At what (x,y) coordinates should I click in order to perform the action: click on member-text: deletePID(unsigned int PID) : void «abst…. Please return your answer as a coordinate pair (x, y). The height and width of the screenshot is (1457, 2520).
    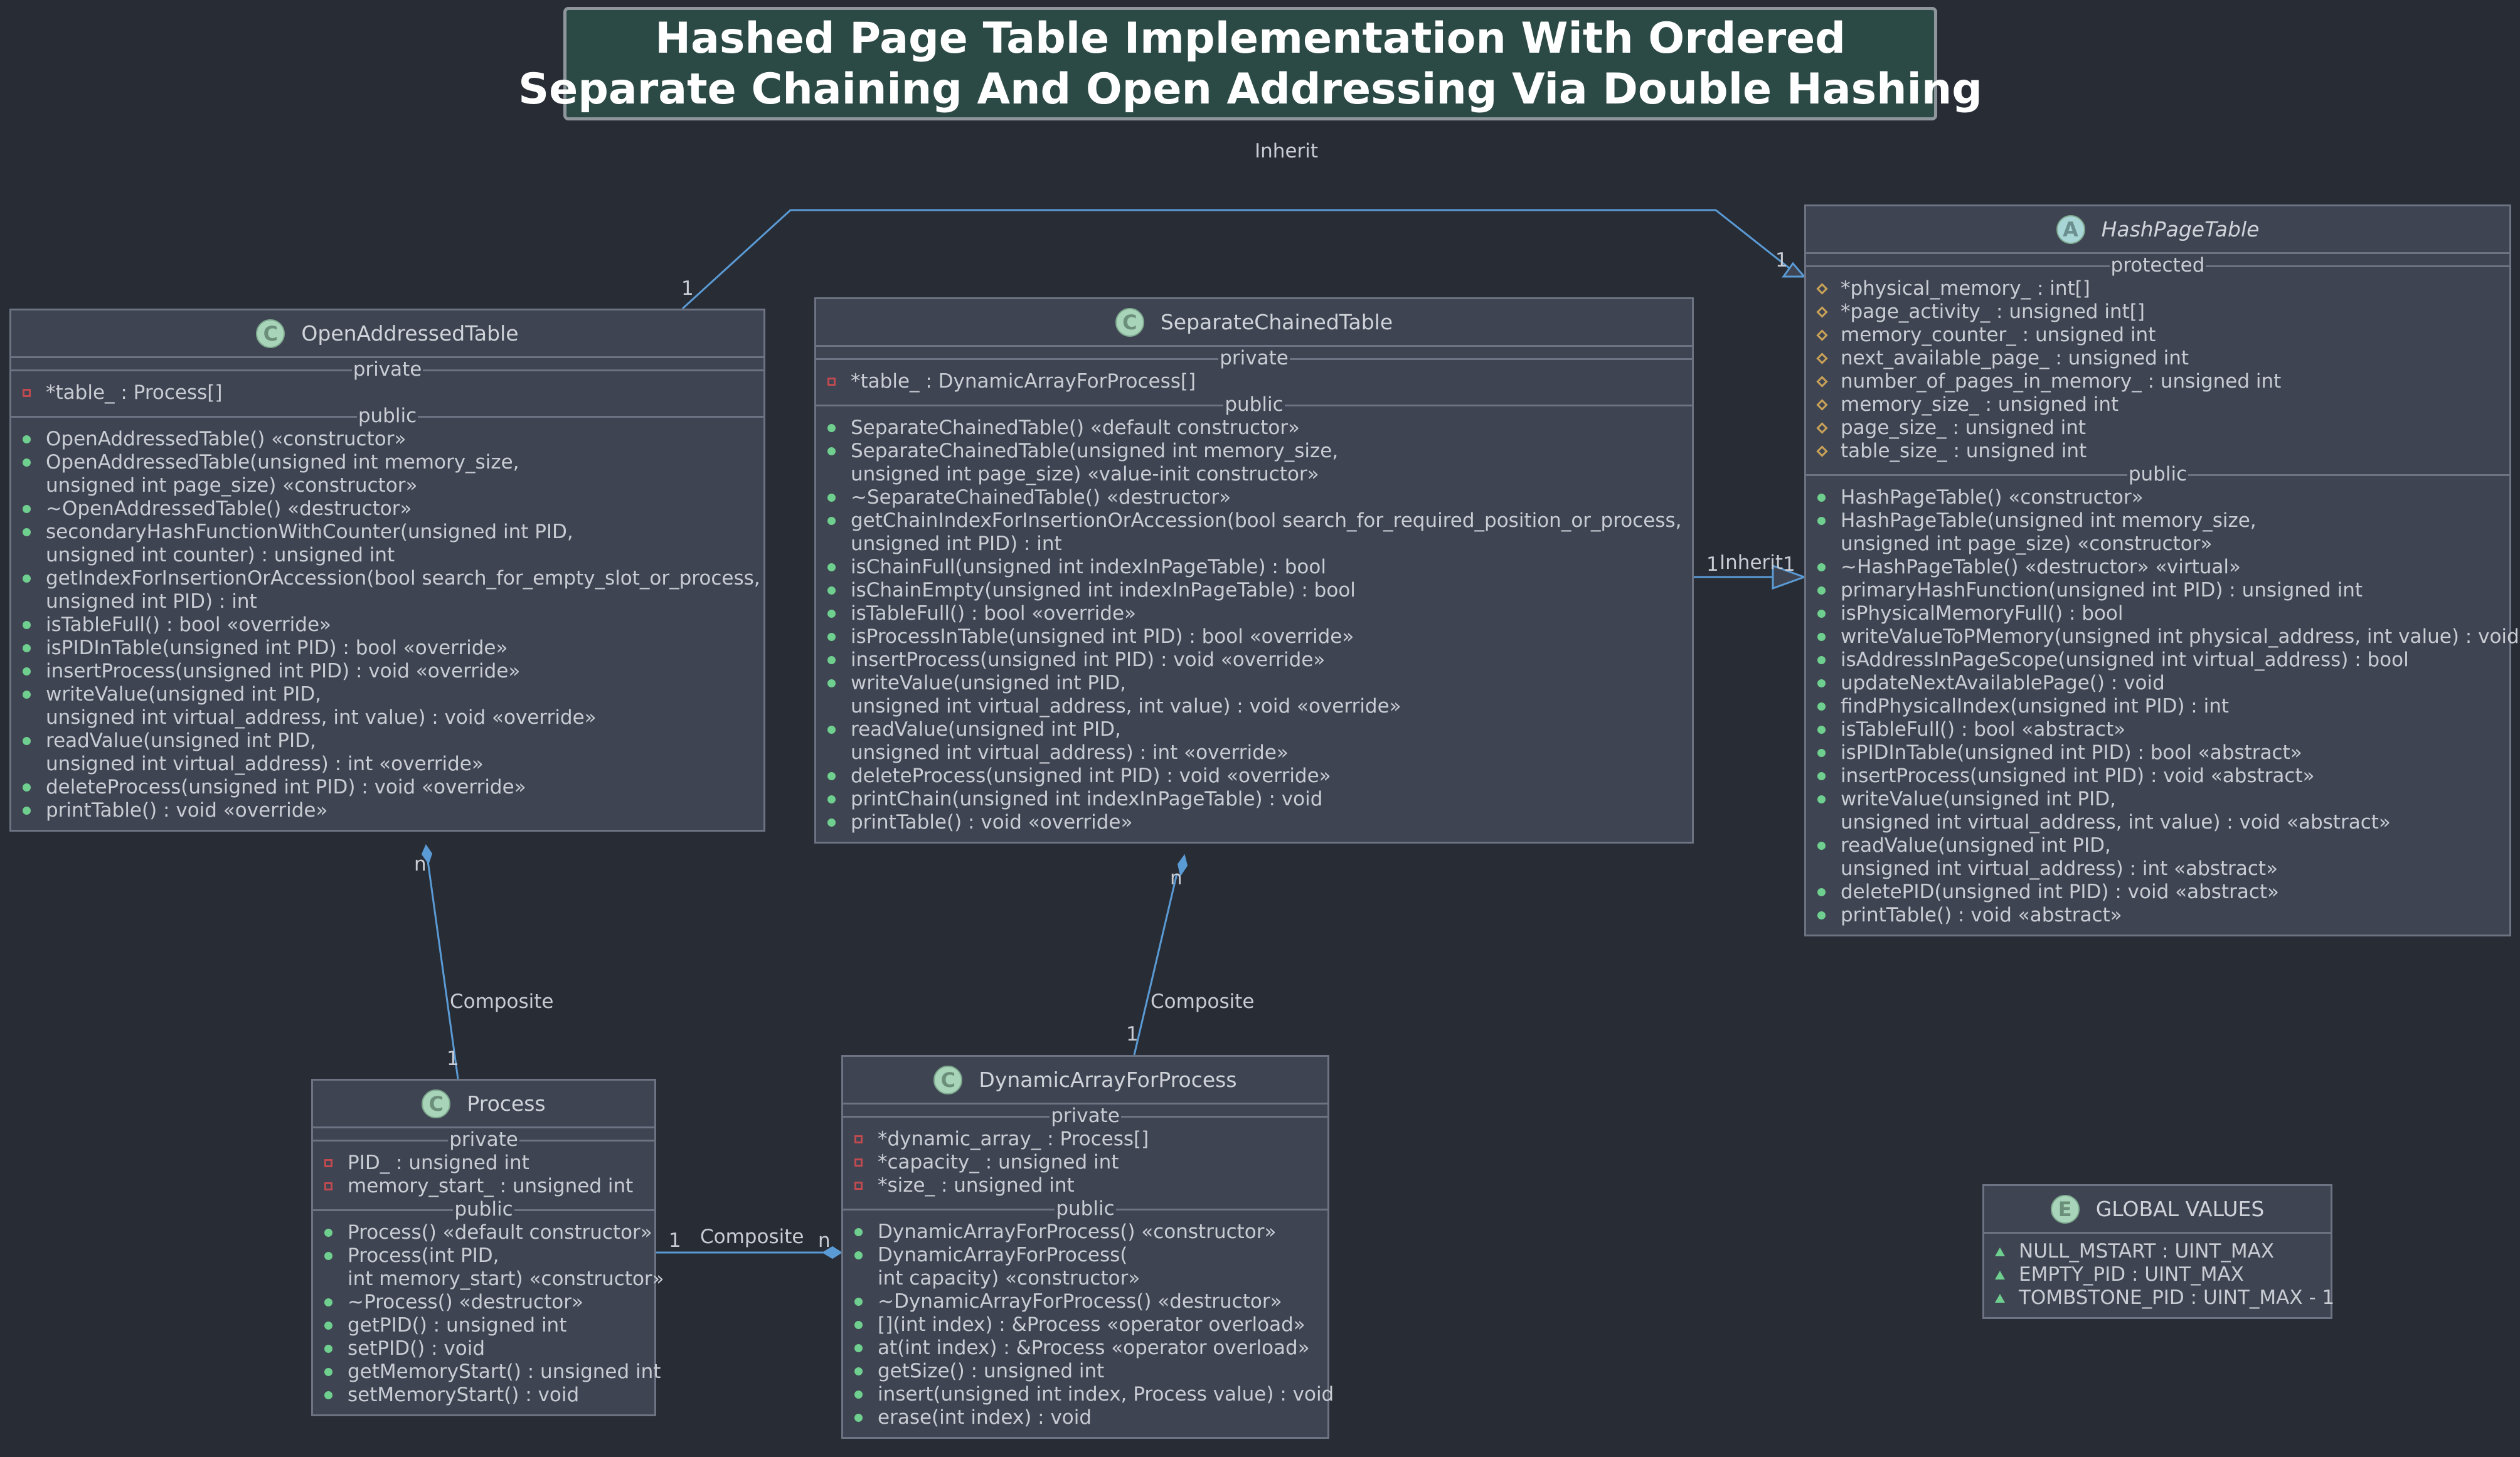
    Looking at the image, I should click on (2060, 892).